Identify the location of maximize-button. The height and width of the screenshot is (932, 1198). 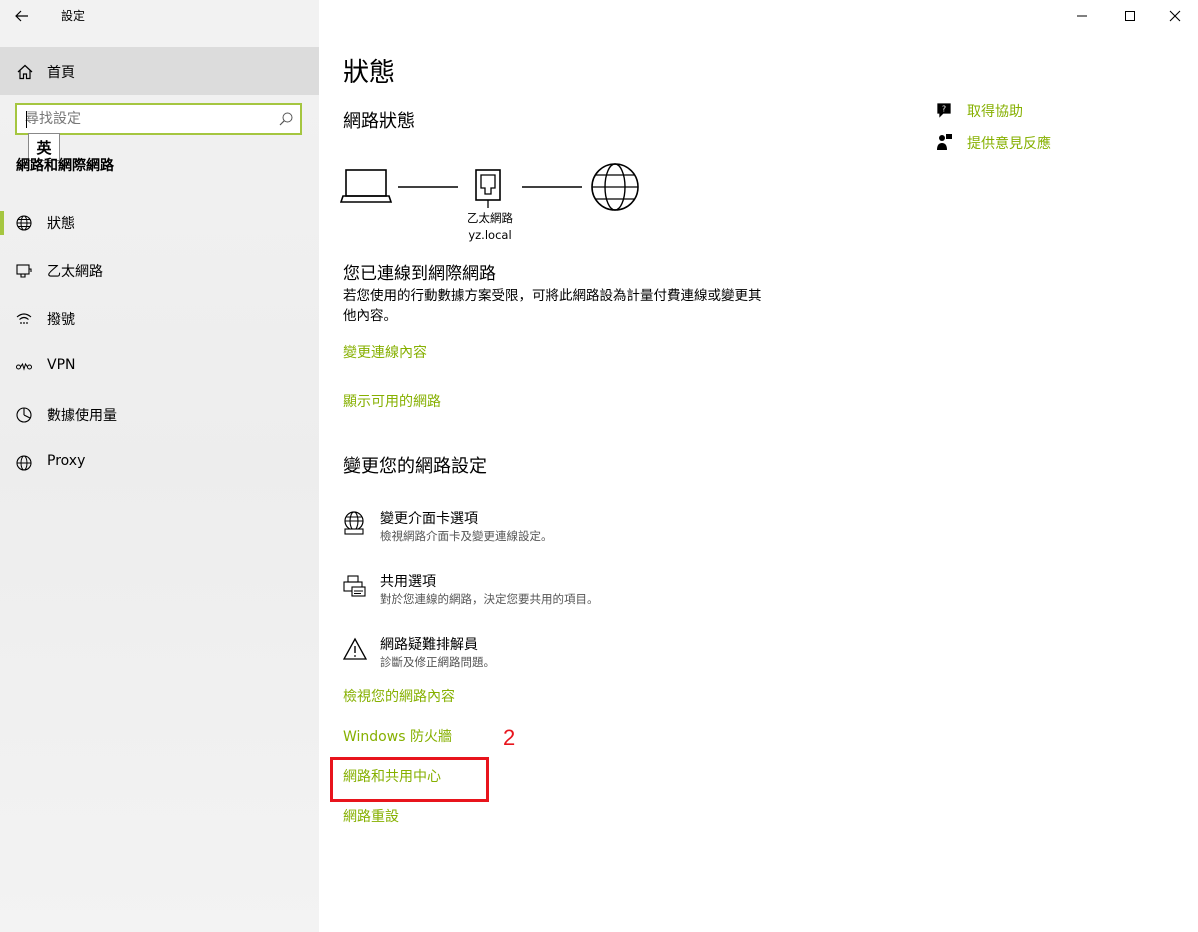
(1130, 16).